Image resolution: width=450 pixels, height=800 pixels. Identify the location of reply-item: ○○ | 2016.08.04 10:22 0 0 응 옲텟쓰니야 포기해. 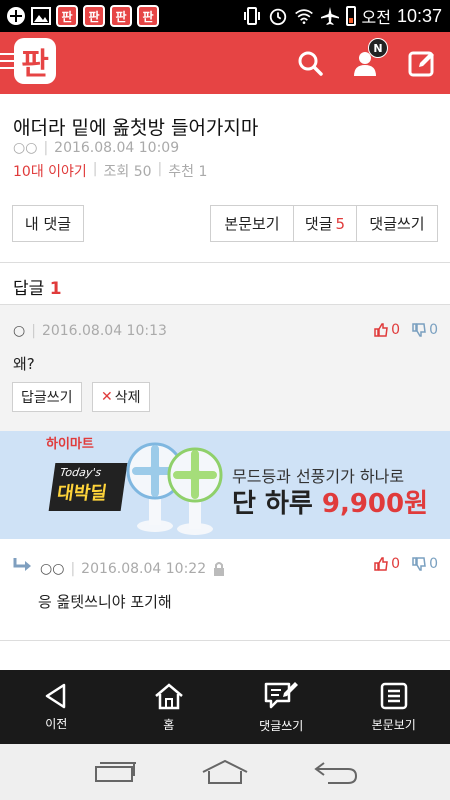
(225, 589).